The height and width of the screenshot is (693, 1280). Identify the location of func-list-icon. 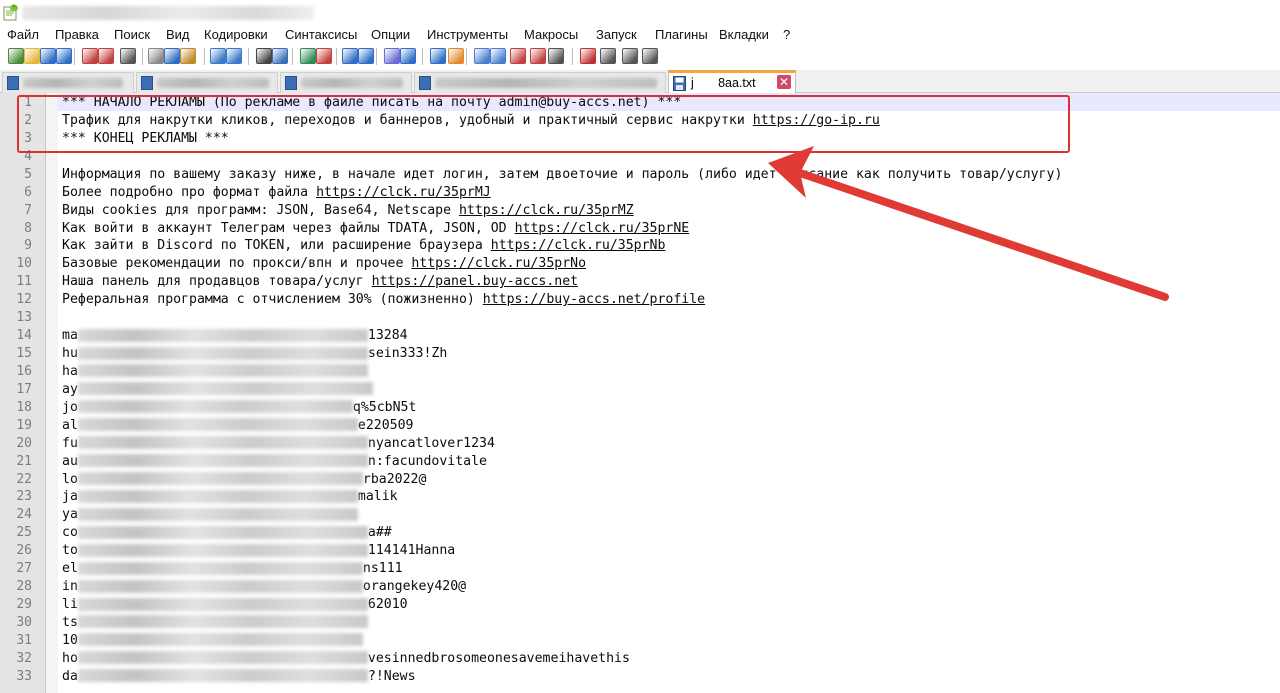
(498, 56).